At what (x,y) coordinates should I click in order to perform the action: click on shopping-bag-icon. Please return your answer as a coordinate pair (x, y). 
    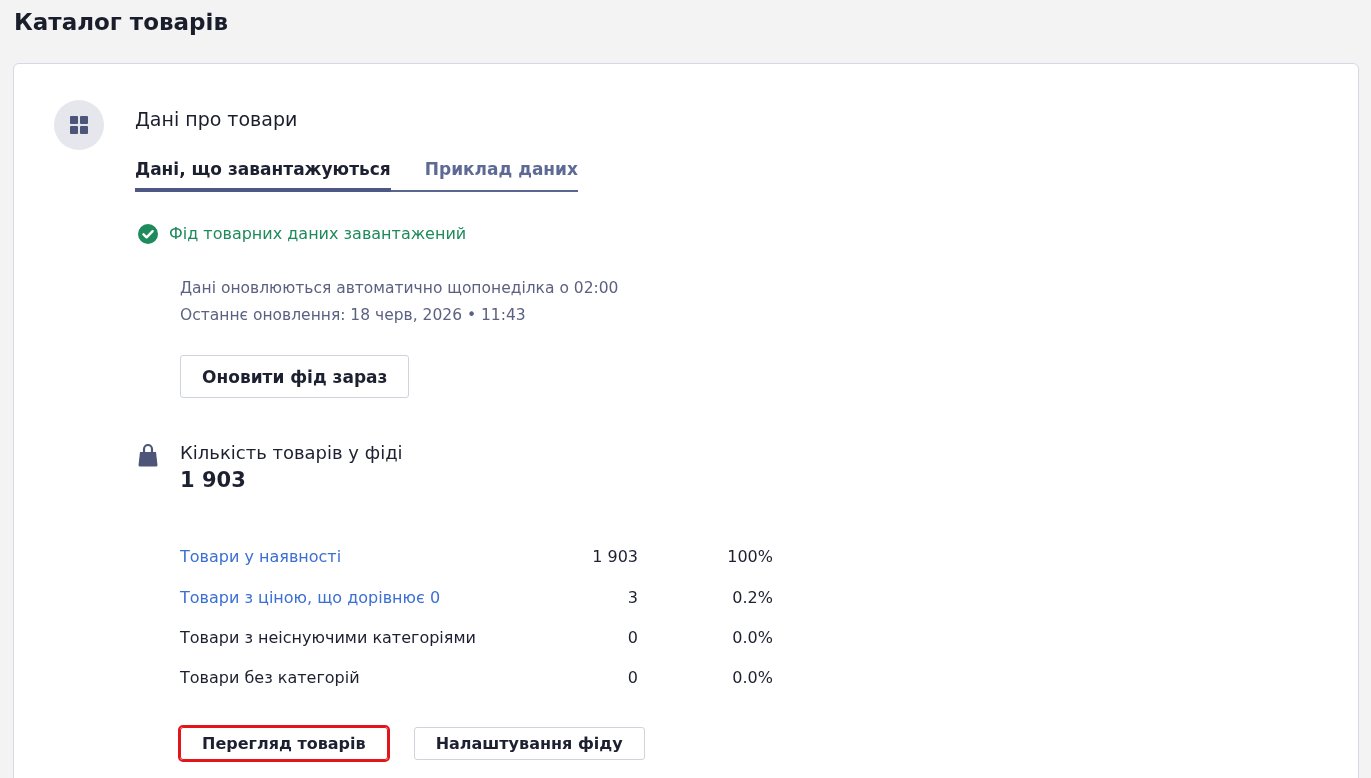
    Looking at the image, I should click on (148, 455).